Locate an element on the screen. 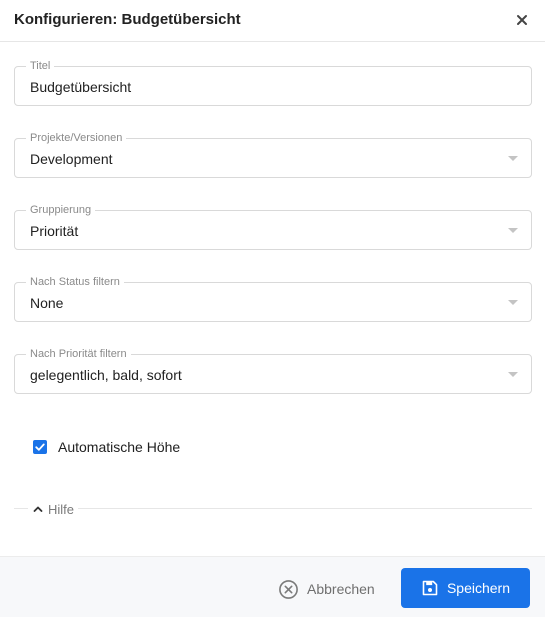  grouping-select-value: Priorität is located at coordinates (54, 231).